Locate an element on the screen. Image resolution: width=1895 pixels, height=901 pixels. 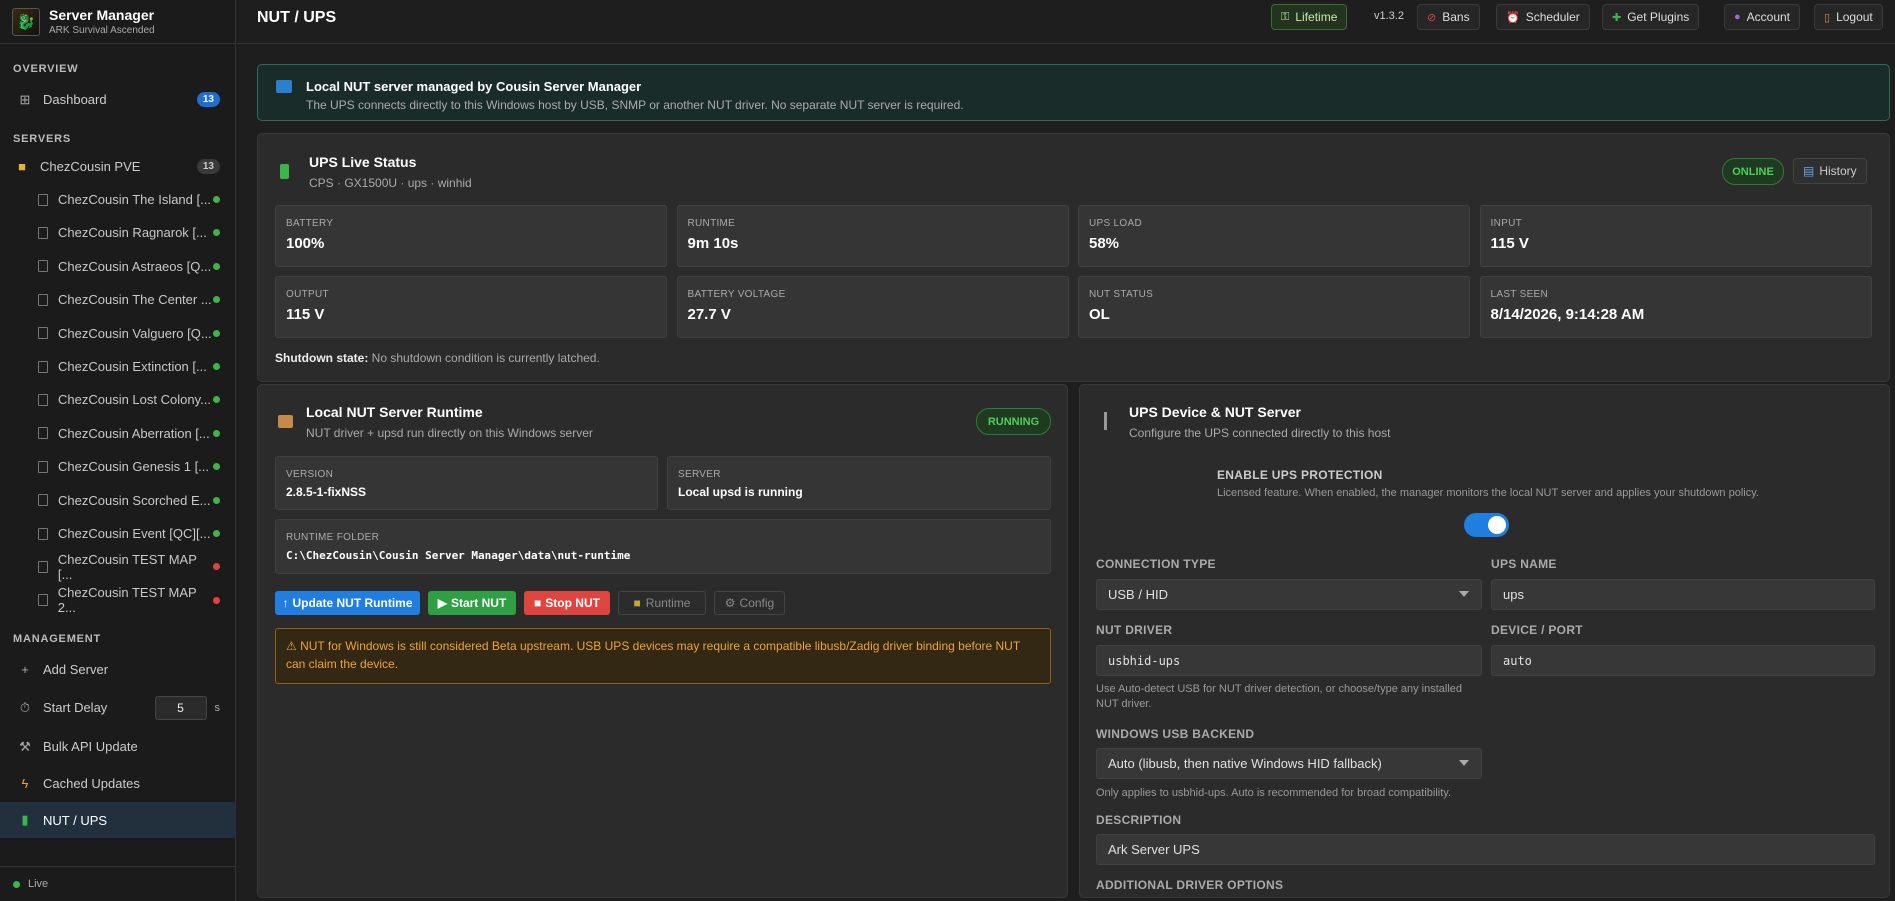
stat-label: INPUT is located at coordinates (1506, 223).